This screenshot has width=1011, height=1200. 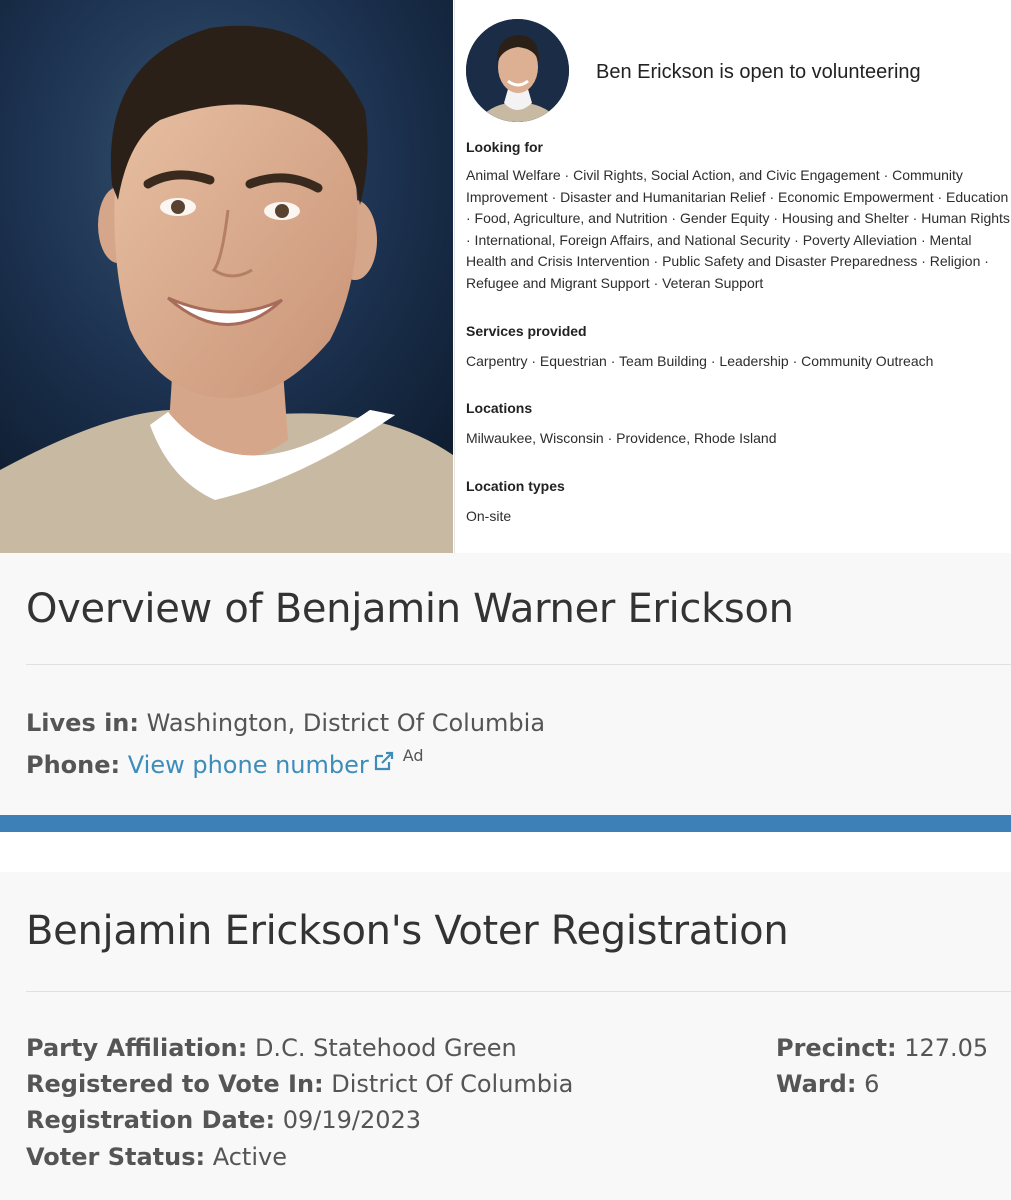 What do you see at coordinates (73, 765) in the screenshot?
I see `phone-label: Phone:` at bounding box center [73, 765].